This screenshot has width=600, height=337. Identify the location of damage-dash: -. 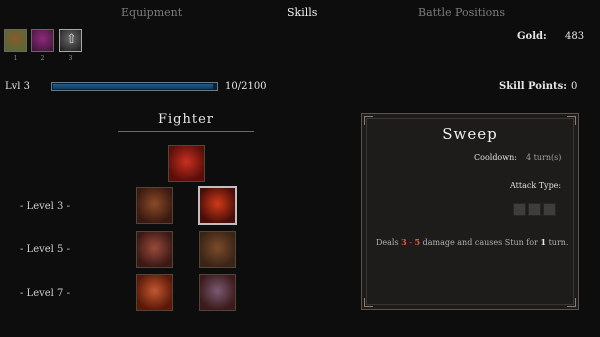
(410, 242).